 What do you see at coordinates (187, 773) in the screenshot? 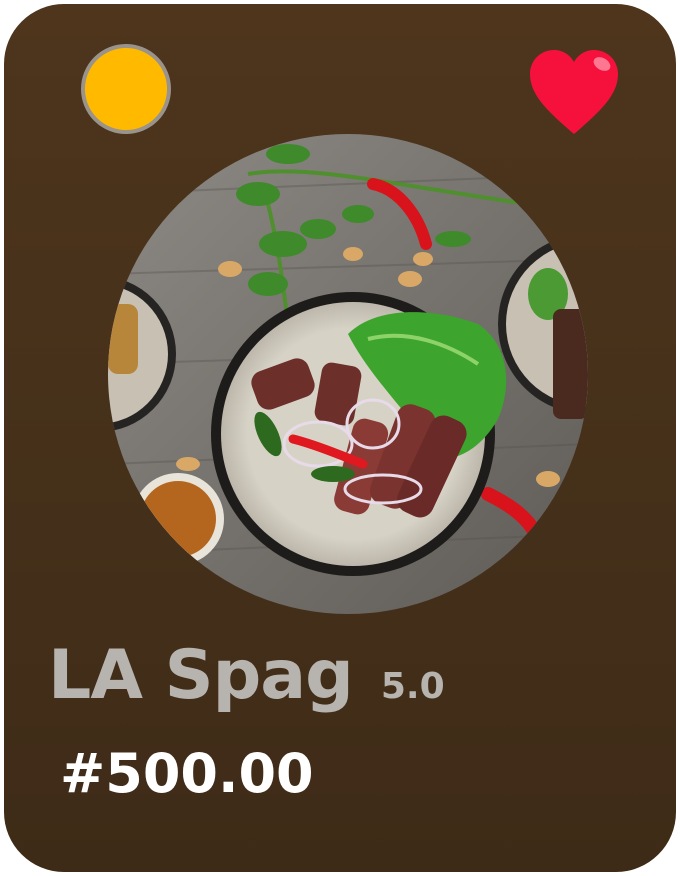
I see `price-label: #500.00` at bounding box center [187, 773].